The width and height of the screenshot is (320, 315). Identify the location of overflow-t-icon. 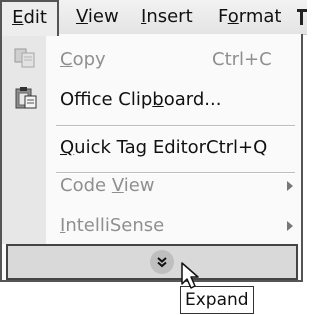
(302, 17).